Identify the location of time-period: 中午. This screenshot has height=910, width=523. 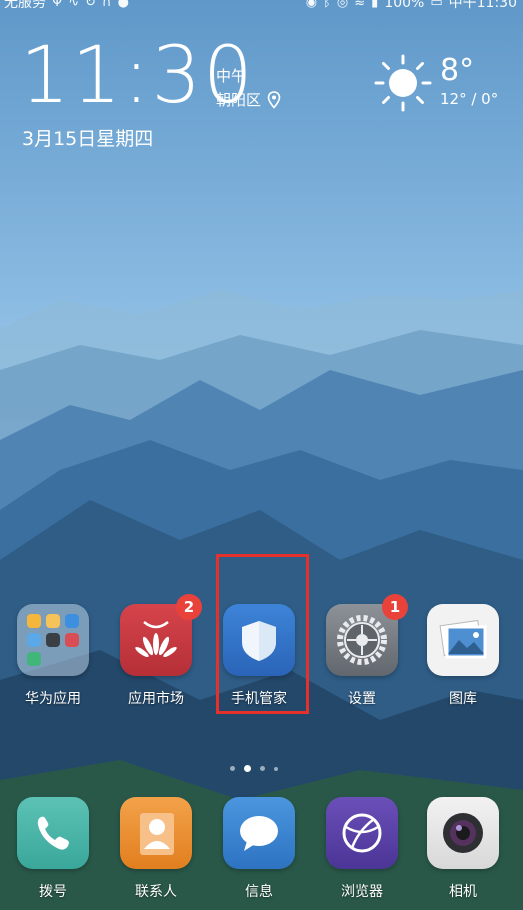
(231, 76).